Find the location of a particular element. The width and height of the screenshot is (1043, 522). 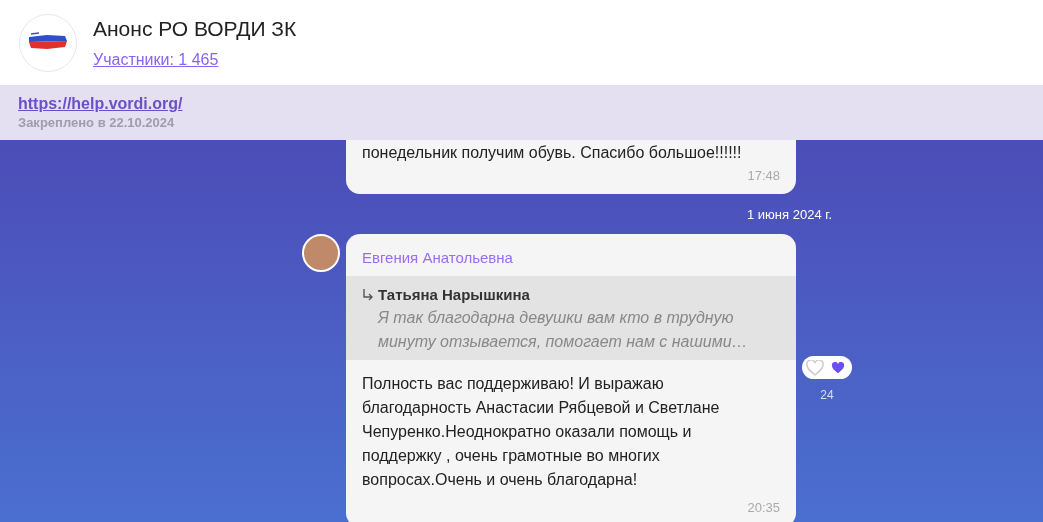

message-author: Евгения Анатольевна is located at coordinates (437, 258).